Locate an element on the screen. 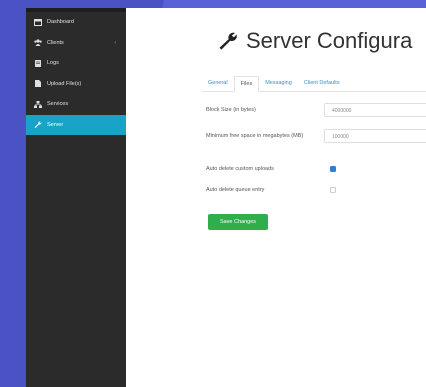  sidebar-item-services: Services is located at coordinates (76, 104).